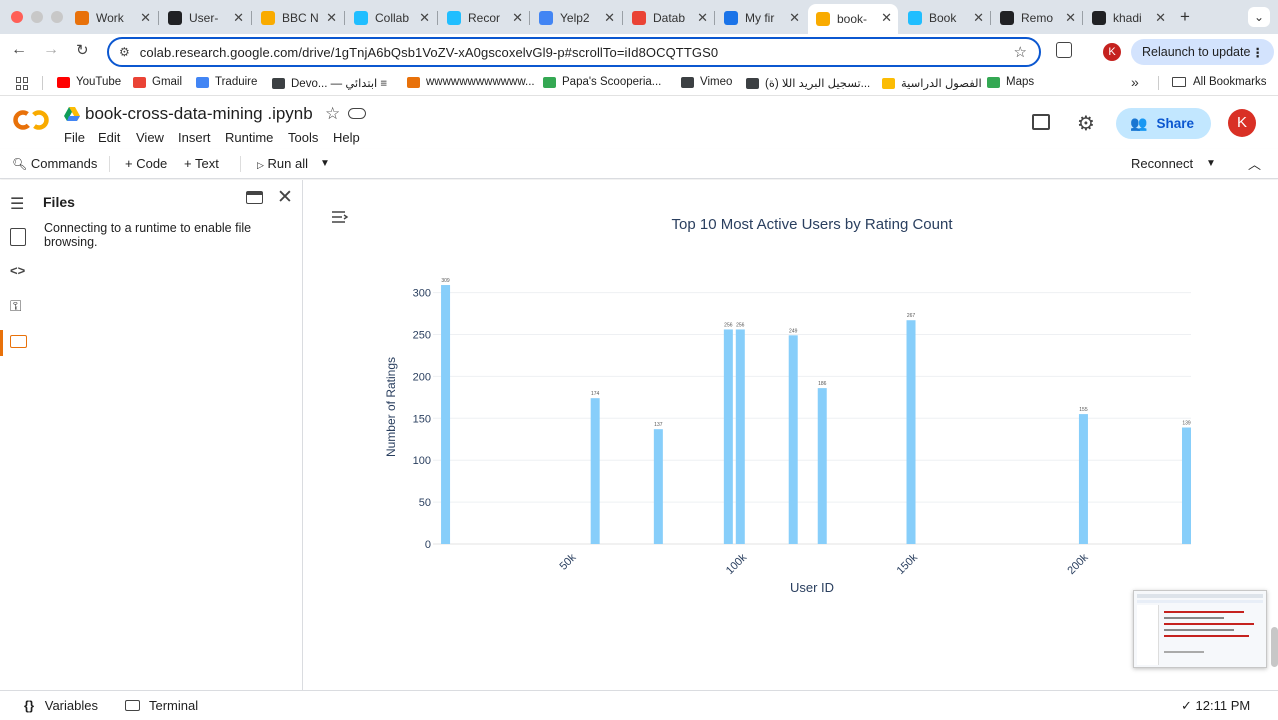 This screenshot has width=1278, height=720. What do you see at coordinates (1259, 17) in the screenshot?
I see `tab-search-icon: ⌄` at bounding box center [1259, 17].